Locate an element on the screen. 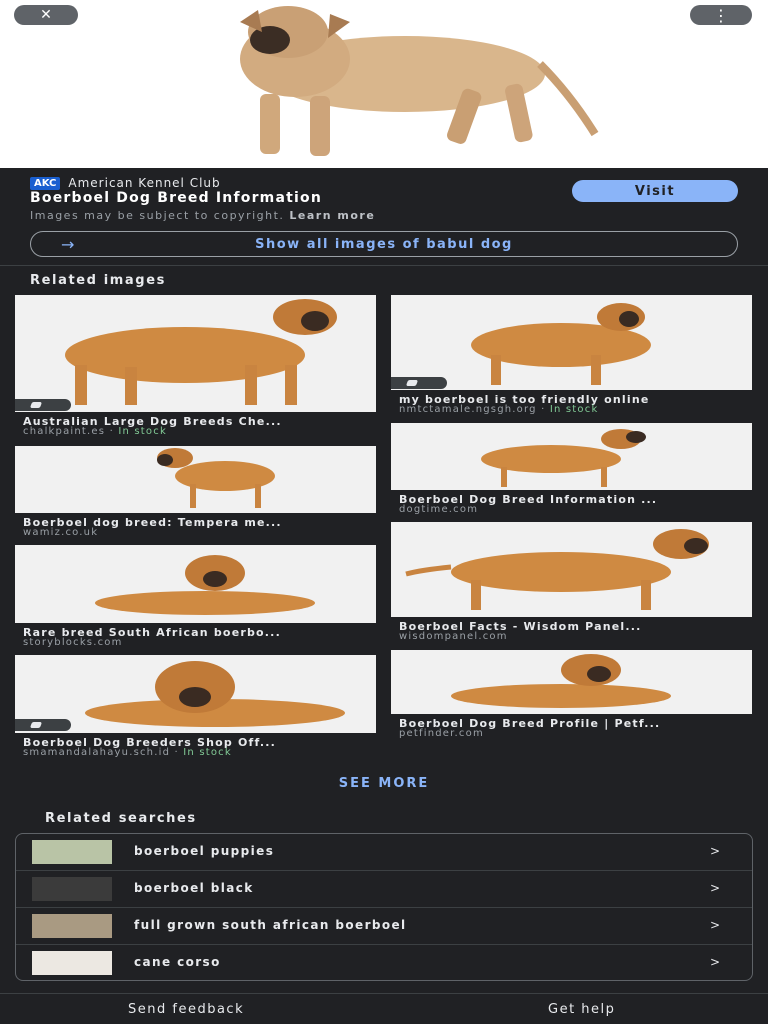 This screenshot has width=768, height=1024. source-row: AKC American Kennel Club is located at coordinates (125, 183).